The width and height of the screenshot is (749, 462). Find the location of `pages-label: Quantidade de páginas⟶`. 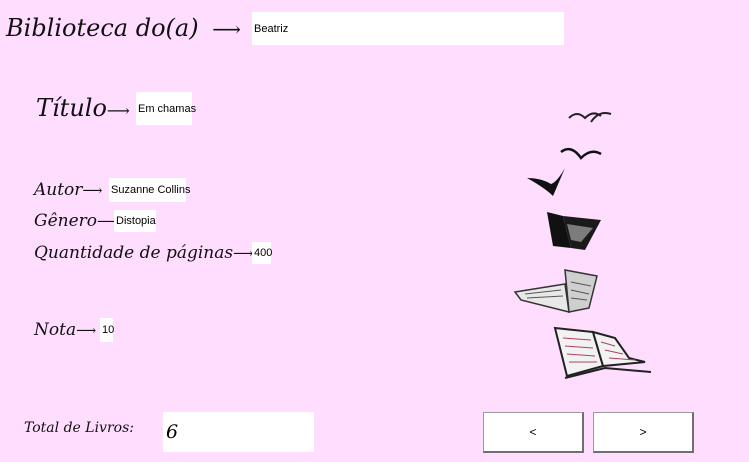

pages-label: Quantidade de páginas⟶ is located at coordinates (144, 253).